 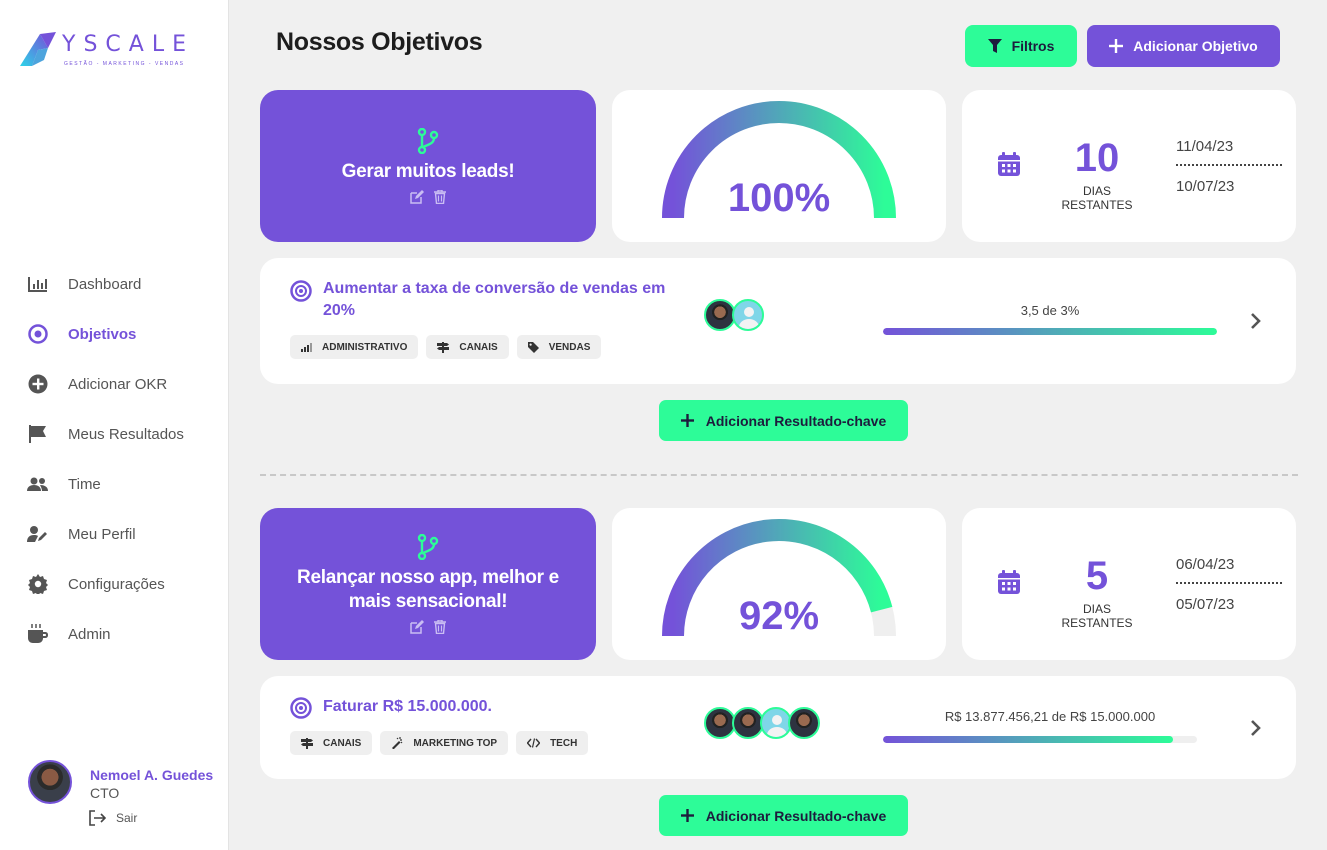 I want to click on sidebar-item-configuracoes: Configurações, so click(x=114, y=584).